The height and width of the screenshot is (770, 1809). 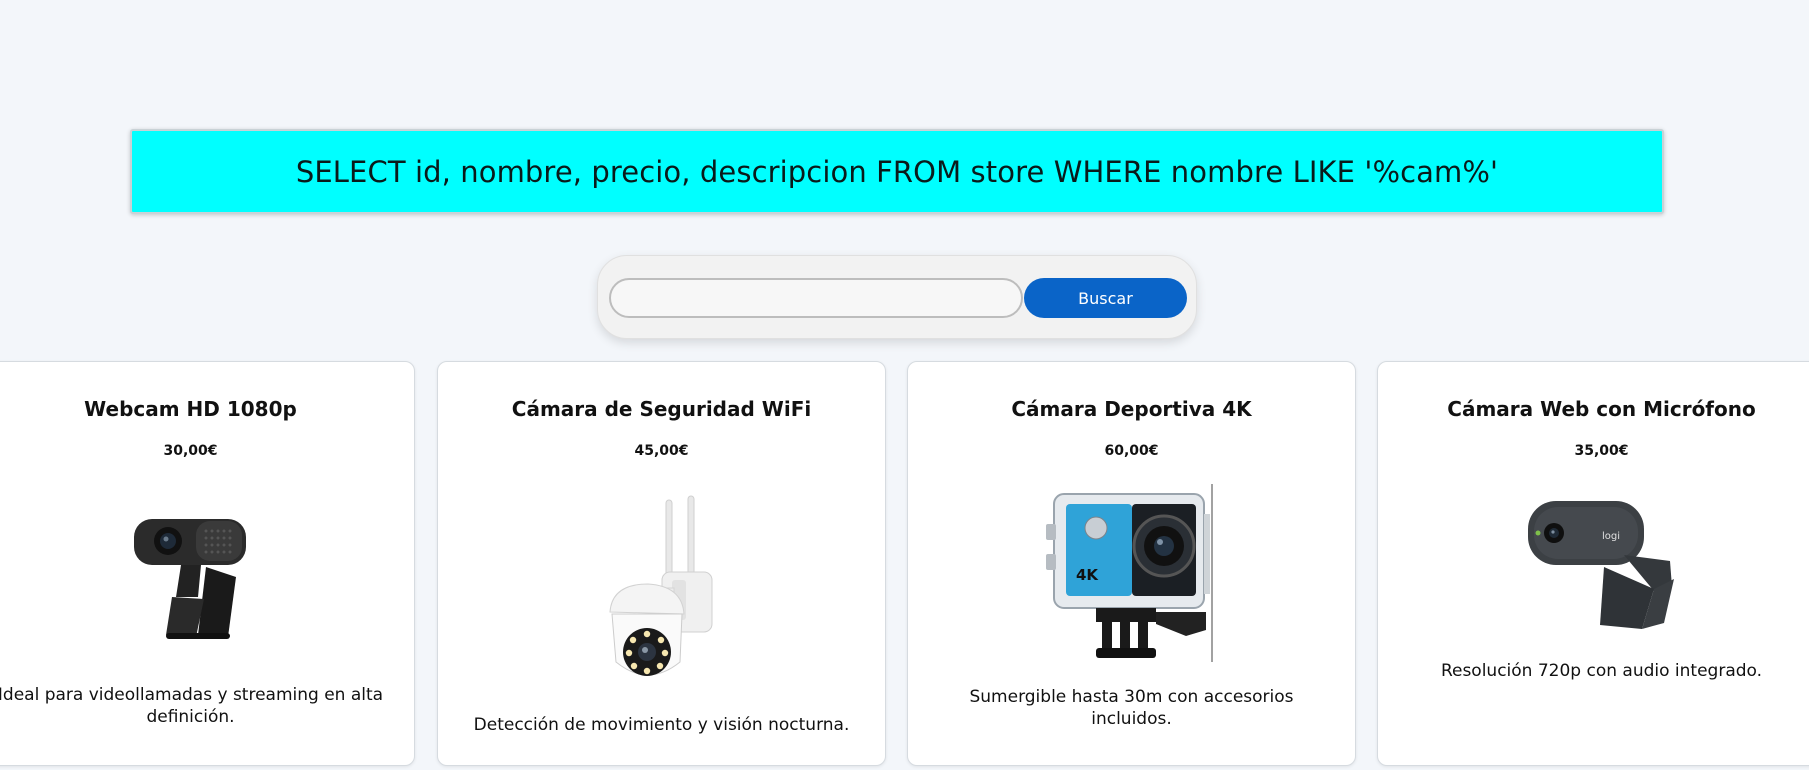 What do you see at coordinates (1131, 409) in the screenshot?
I see `product-name: Cámara Deportiva 4K` at bounding box center [1131, 409].